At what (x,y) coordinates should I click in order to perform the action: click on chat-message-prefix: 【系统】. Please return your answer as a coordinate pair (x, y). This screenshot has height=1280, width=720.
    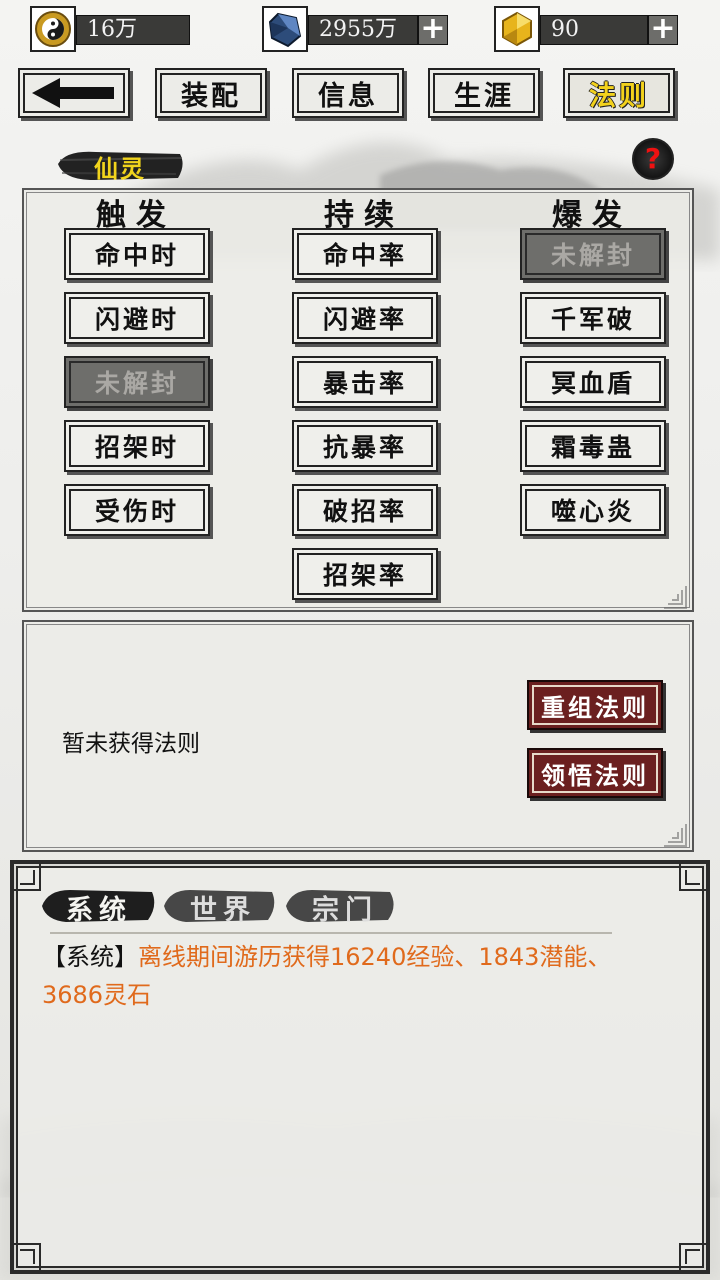
    Looking at the image, I should click on (90, 957).